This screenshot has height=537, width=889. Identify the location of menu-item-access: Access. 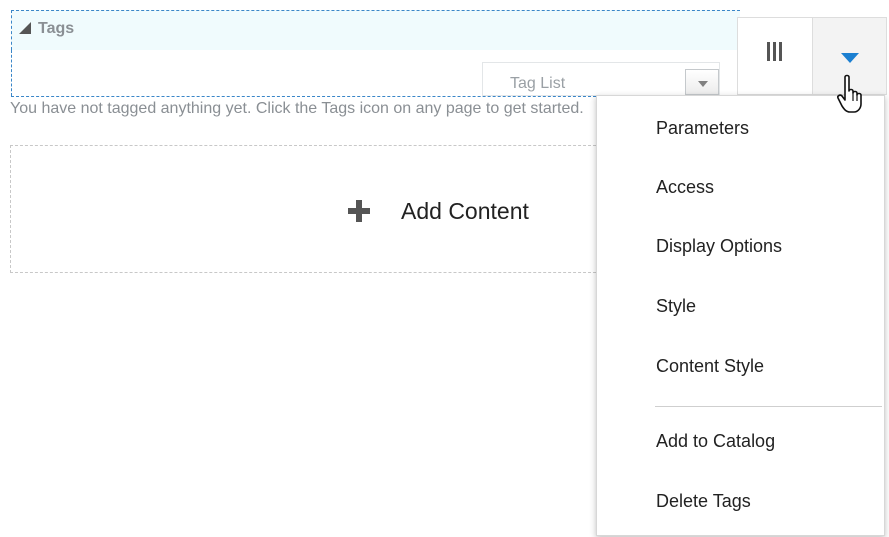
(685, 187).